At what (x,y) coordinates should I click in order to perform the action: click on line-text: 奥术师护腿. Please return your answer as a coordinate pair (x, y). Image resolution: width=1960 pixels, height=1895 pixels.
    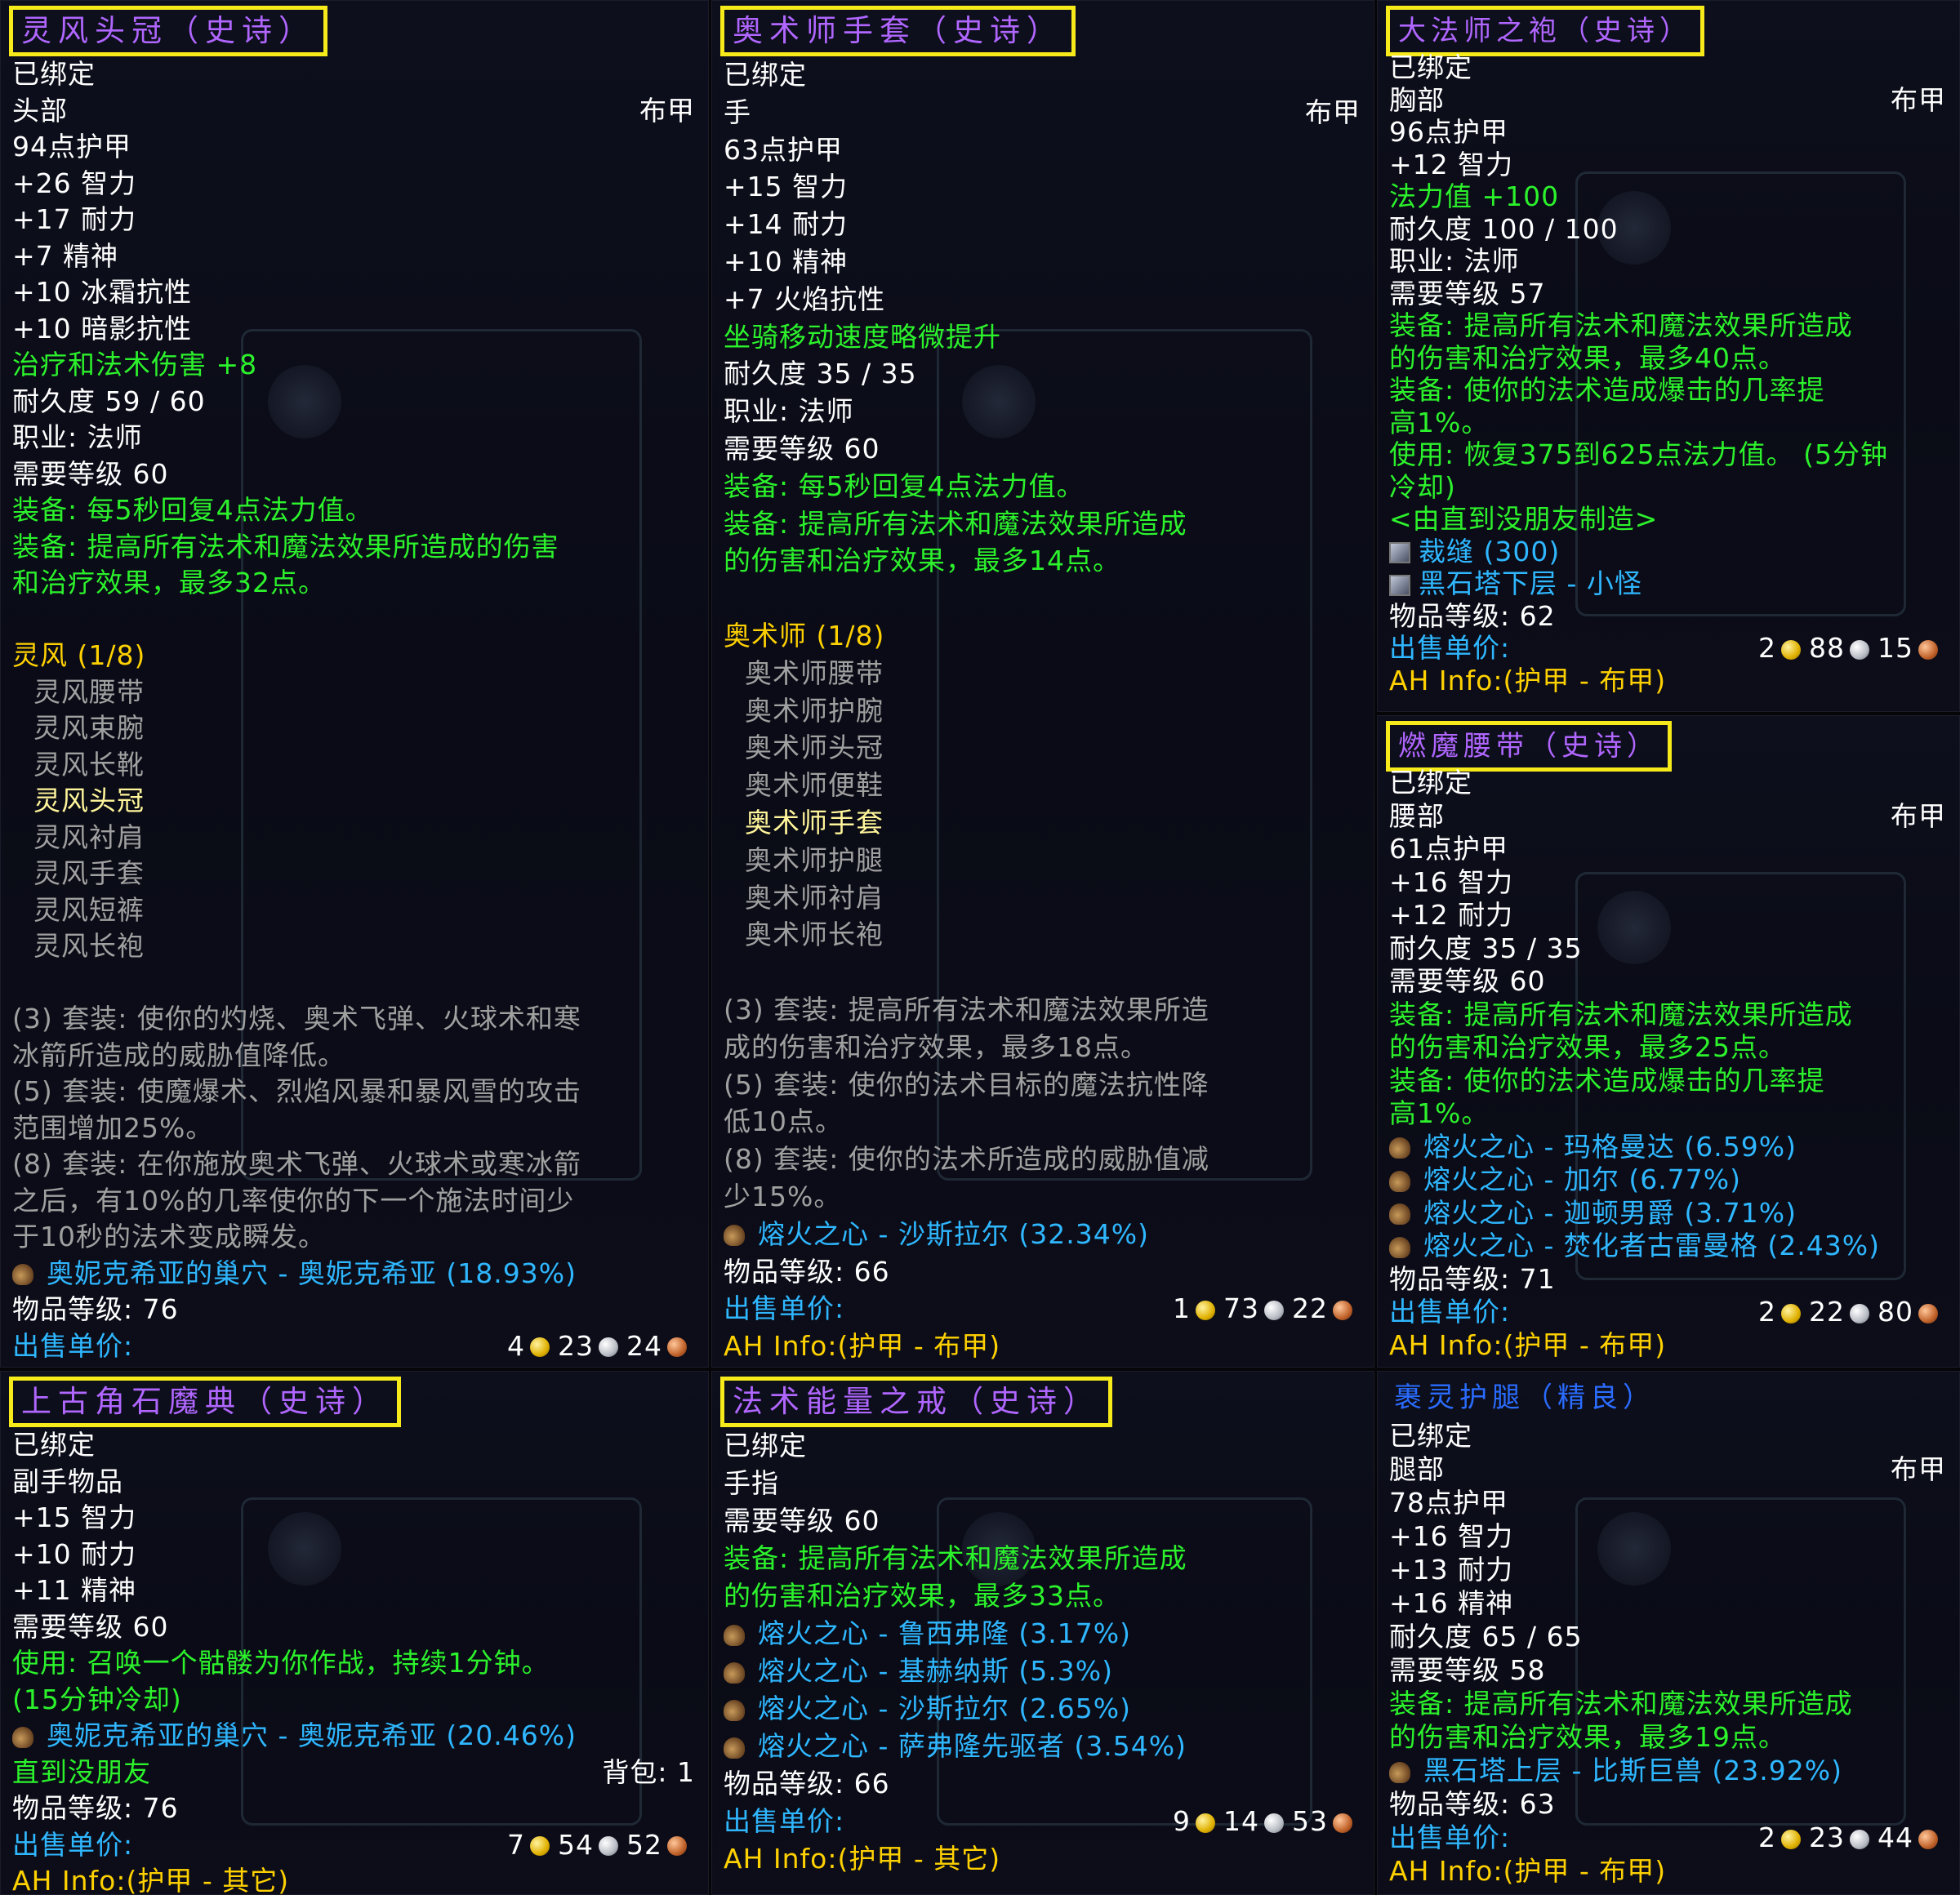
    Looking at the image, I should click on (814, 859).